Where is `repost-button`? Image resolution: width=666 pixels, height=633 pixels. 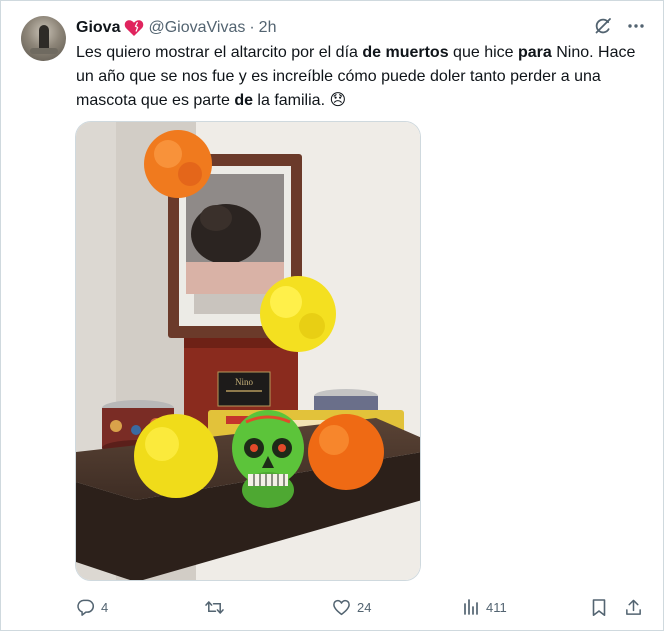 repost-button is located at coordinates (217, 607).